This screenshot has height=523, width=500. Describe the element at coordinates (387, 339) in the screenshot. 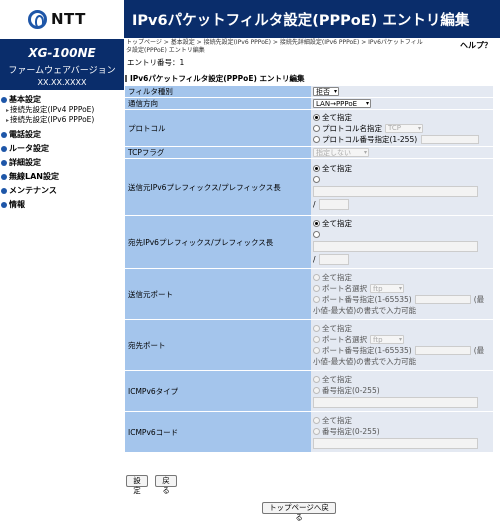

I see `dst-port-name-select: ftp ▾` at that location.